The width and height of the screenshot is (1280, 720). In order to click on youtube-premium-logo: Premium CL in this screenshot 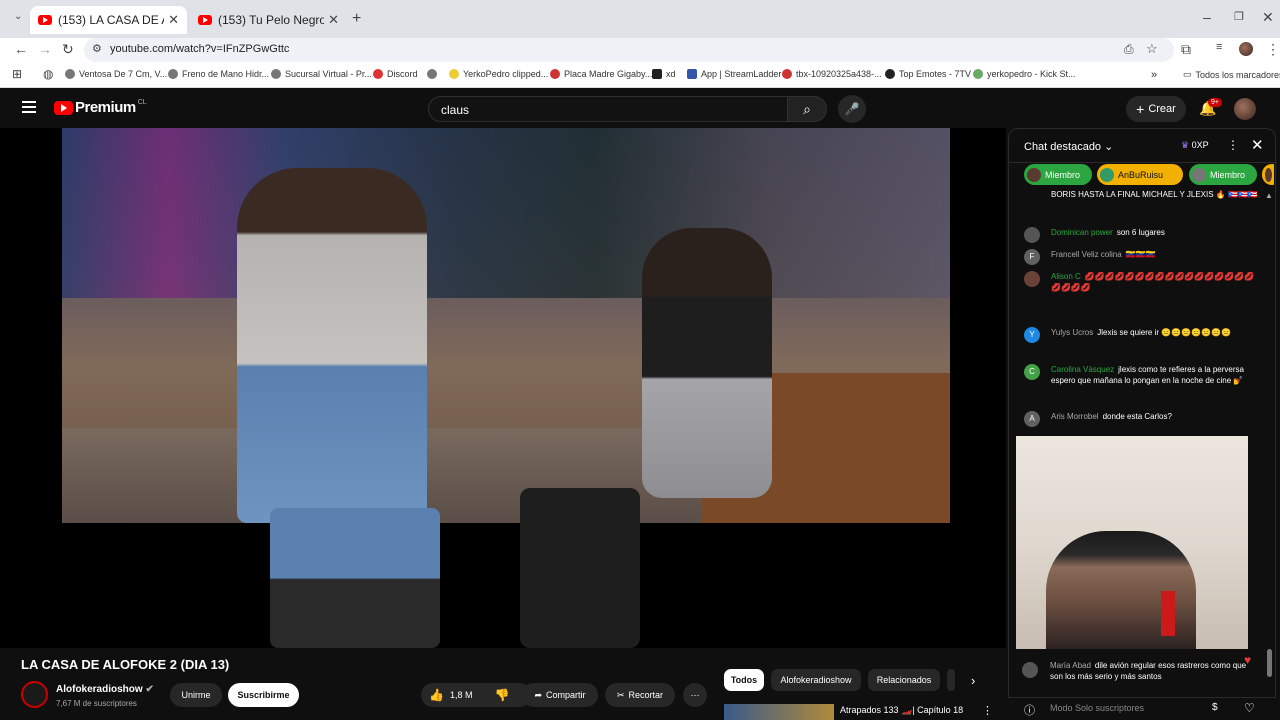, I will do `click(100, 107)`.